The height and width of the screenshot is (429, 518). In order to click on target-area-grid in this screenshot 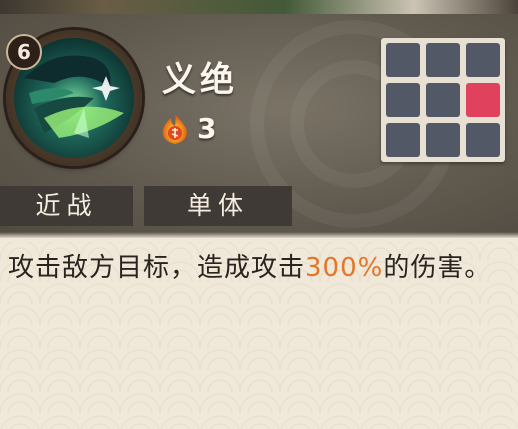, I will do `click(443, 100)`.